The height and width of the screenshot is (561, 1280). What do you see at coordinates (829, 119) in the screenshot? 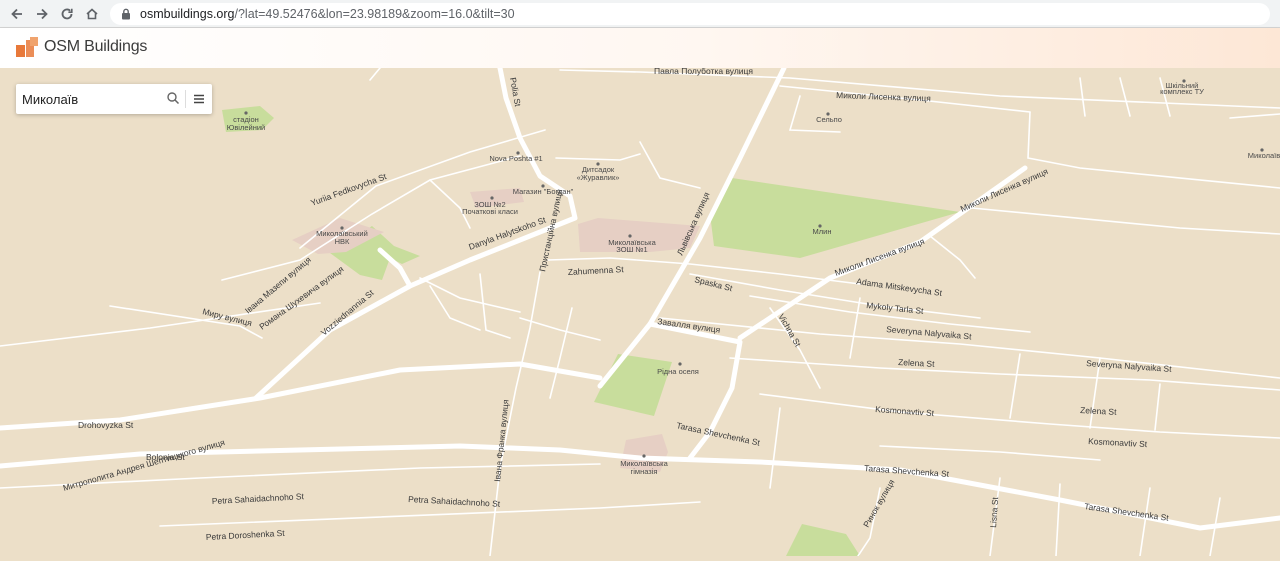
I see `poi-selpo: Сельпо` at bounding box center [829, 119].